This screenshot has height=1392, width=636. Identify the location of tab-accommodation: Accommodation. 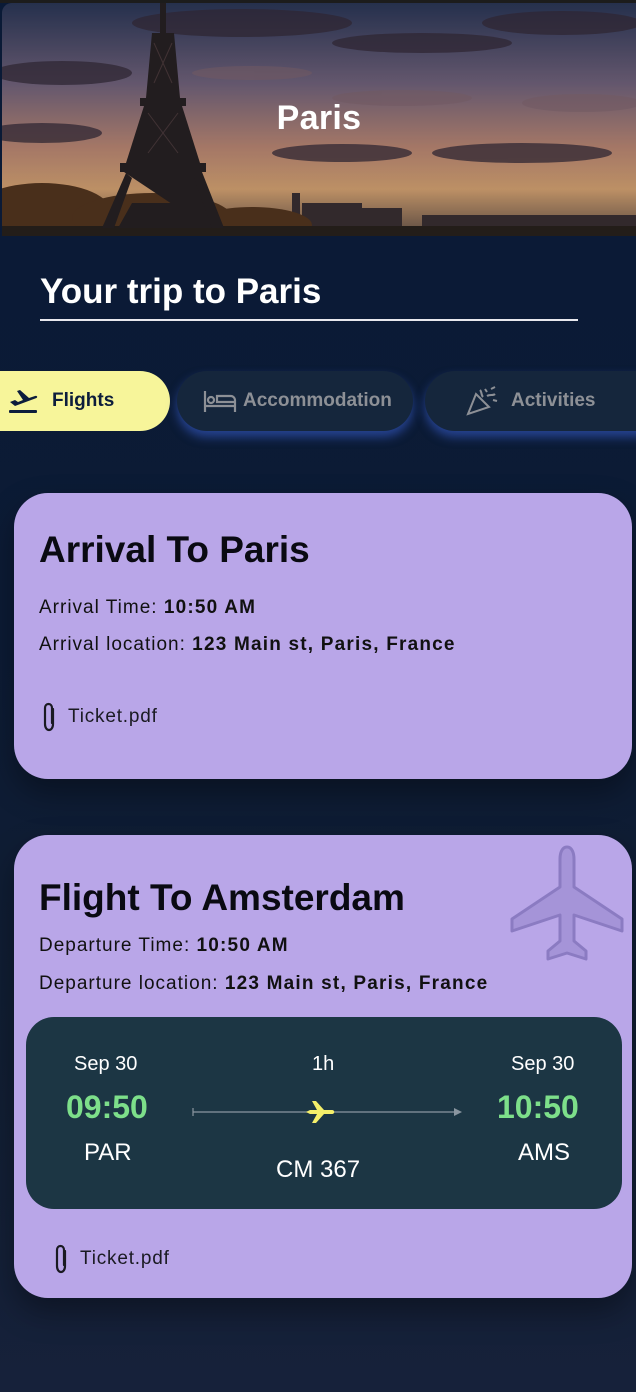
(295, 401).